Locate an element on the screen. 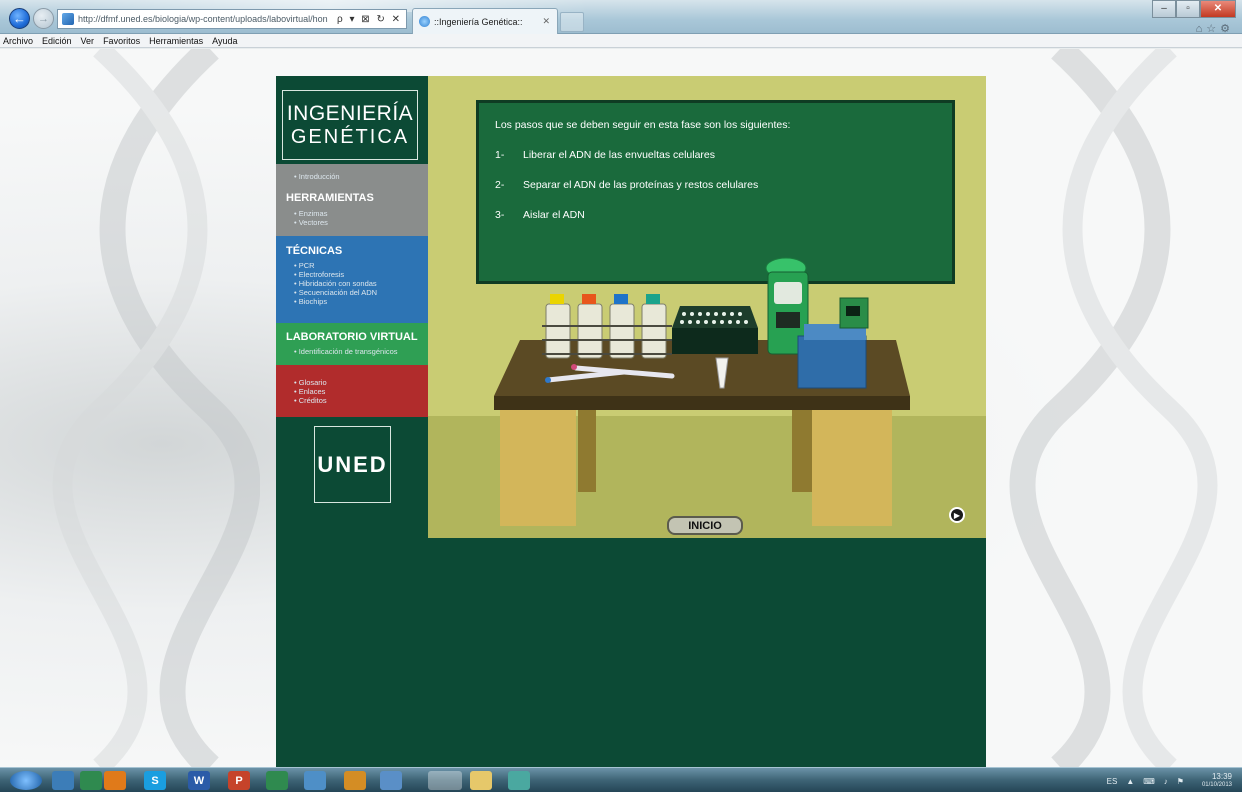 The height and width of the screenshot is (792, 1242). window-close-button: ✕ is located at coordinates (1218, 9).